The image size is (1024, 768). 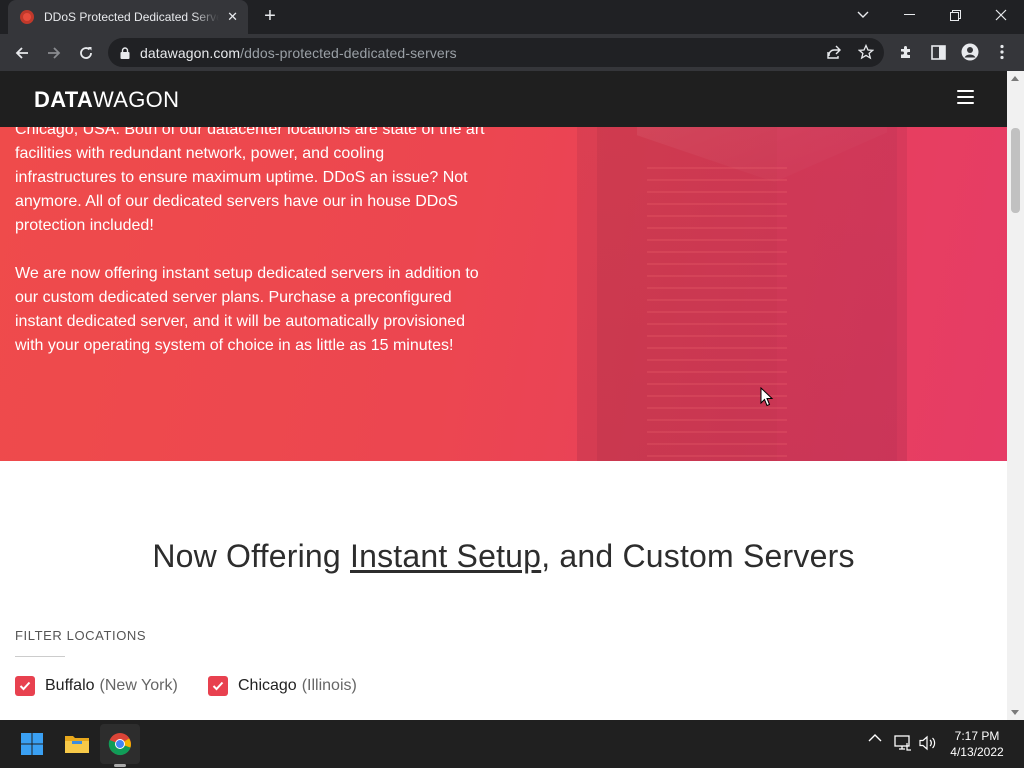 What do you see at coordinates (1002, 52) in the screenshot?
I see `kebab-menu-icon` at bounding box center [1002, 52].